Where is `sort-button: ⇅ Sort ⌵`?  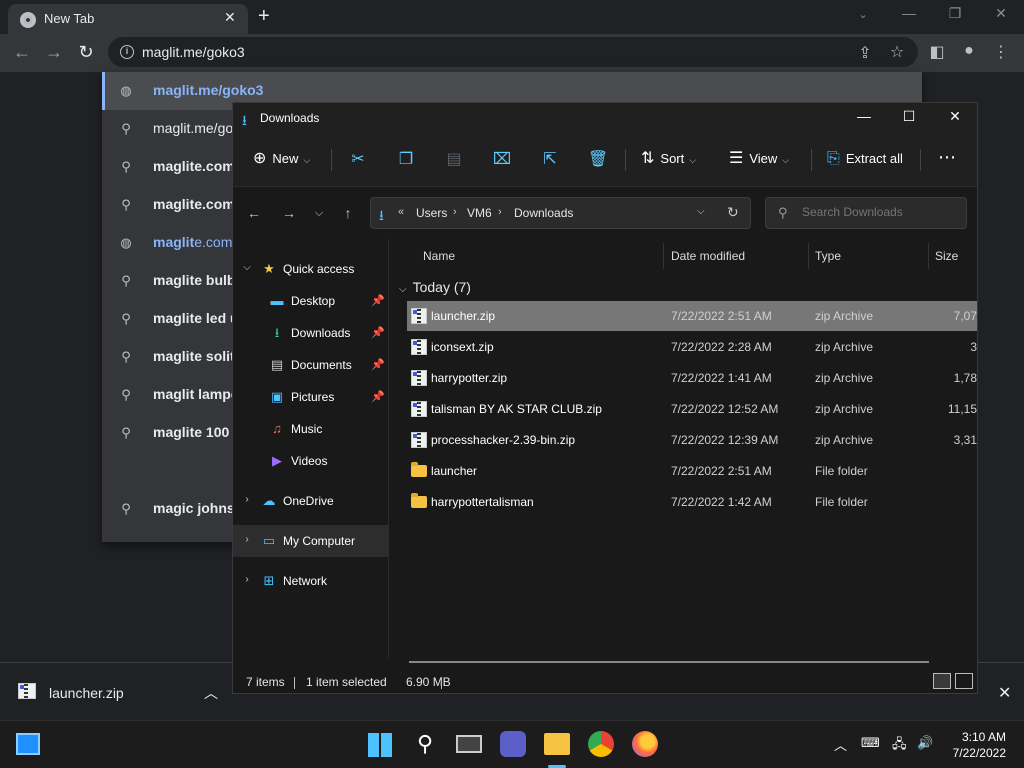 sort-button: ⇅ Sort ⌵ is located at coordinates (668, 159).